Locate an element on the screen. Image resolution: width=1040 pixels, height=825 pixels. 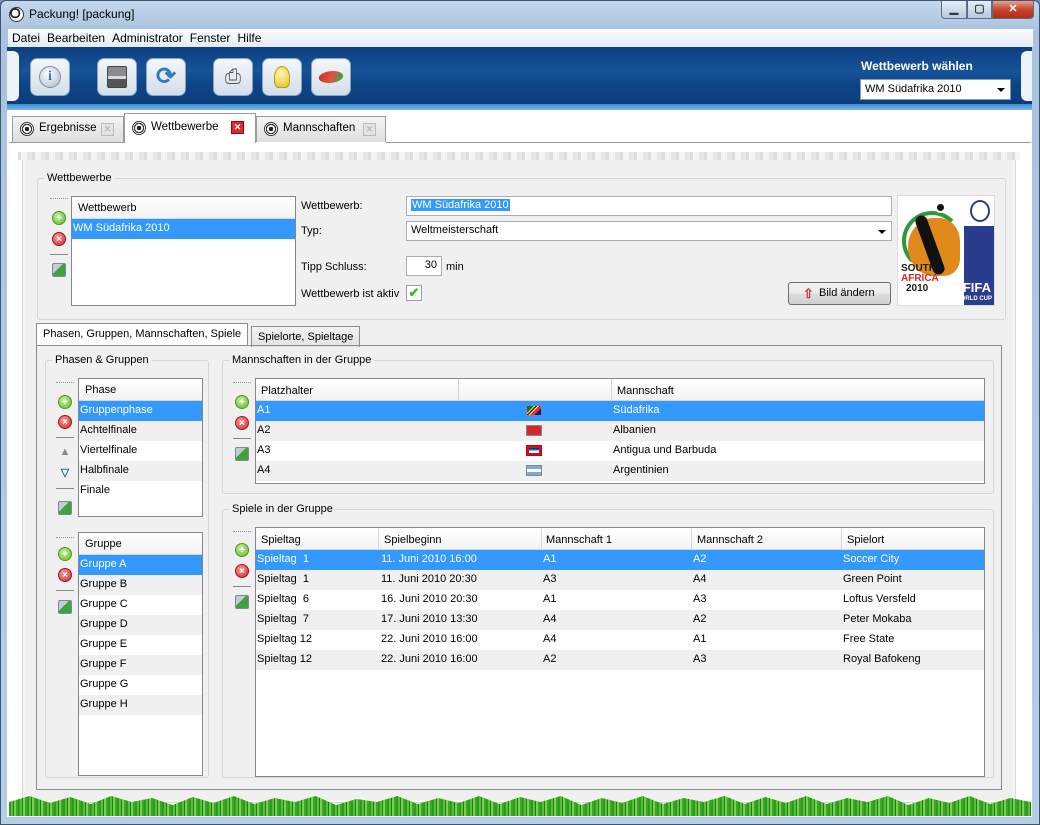
menu-datei: Datei is located at coordinates (25, 37).